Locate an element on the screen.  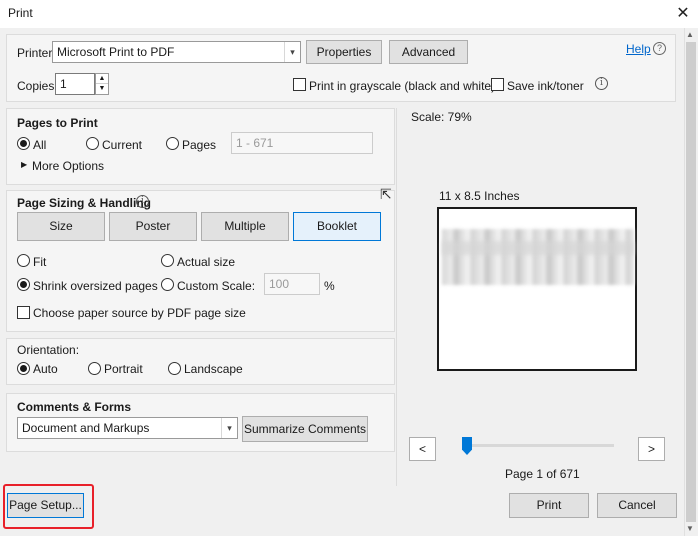
tab-poster: Poster is located at coordinates (153, 226).